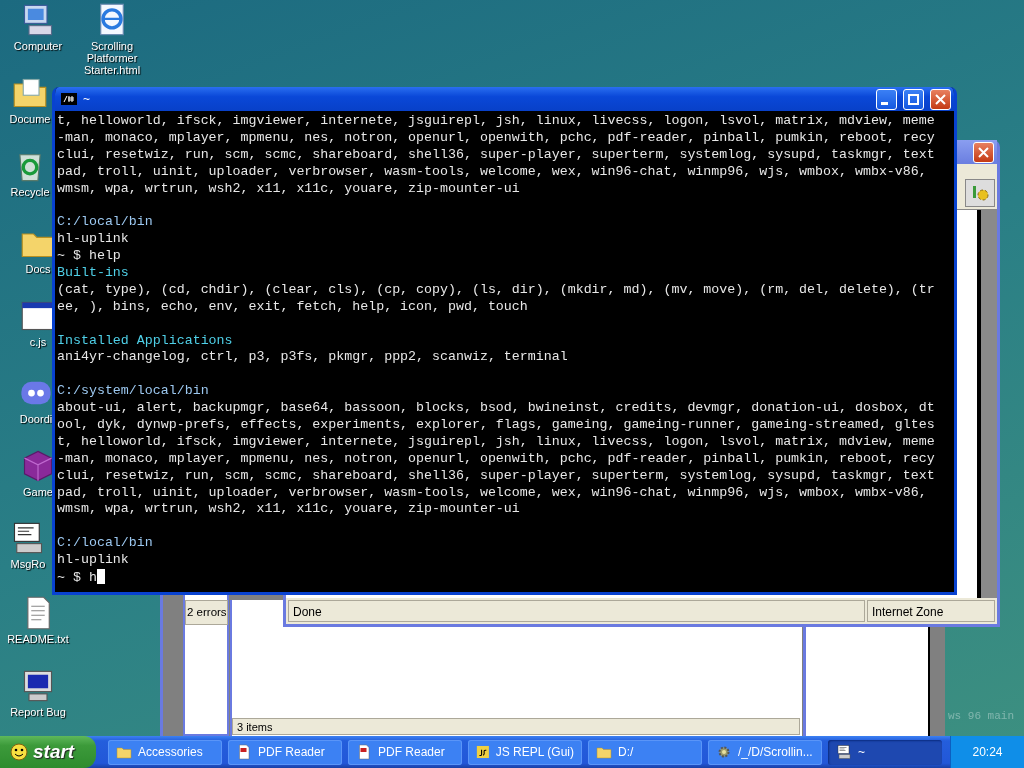 This screenshot has height=768, width=1024. What do you see at coordinates (69, 99) in the screenshot?
I see `terminal-icon` at bounding box center [69, 99].